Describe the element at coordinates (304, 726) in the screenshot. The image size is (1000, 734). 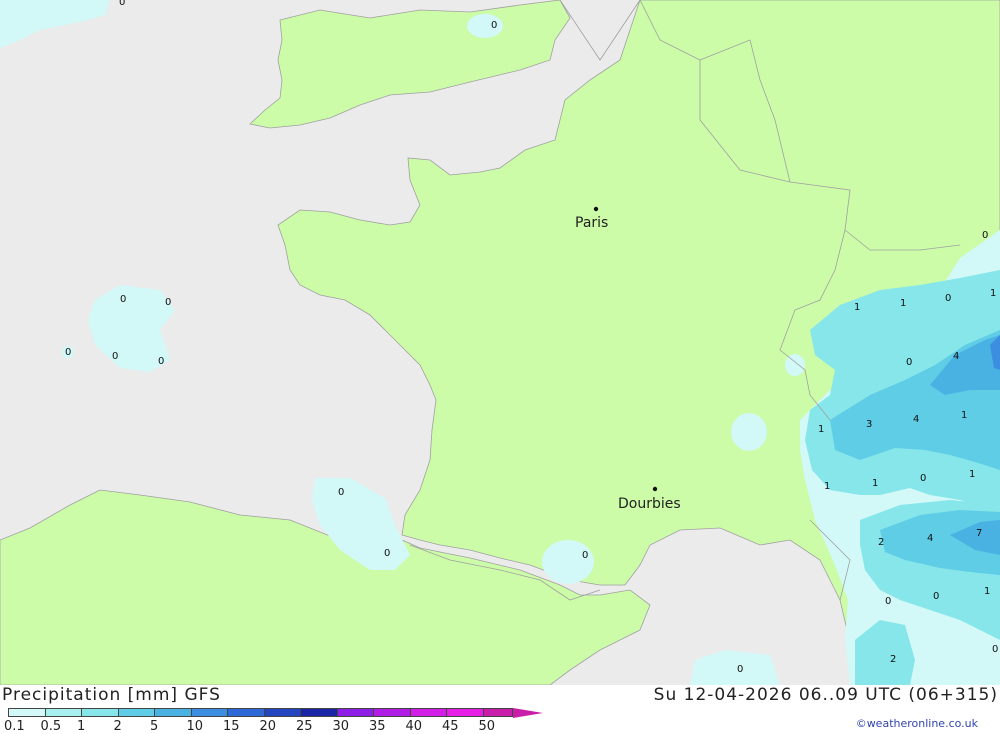
I see `legend-tick-label: 25` at that location.